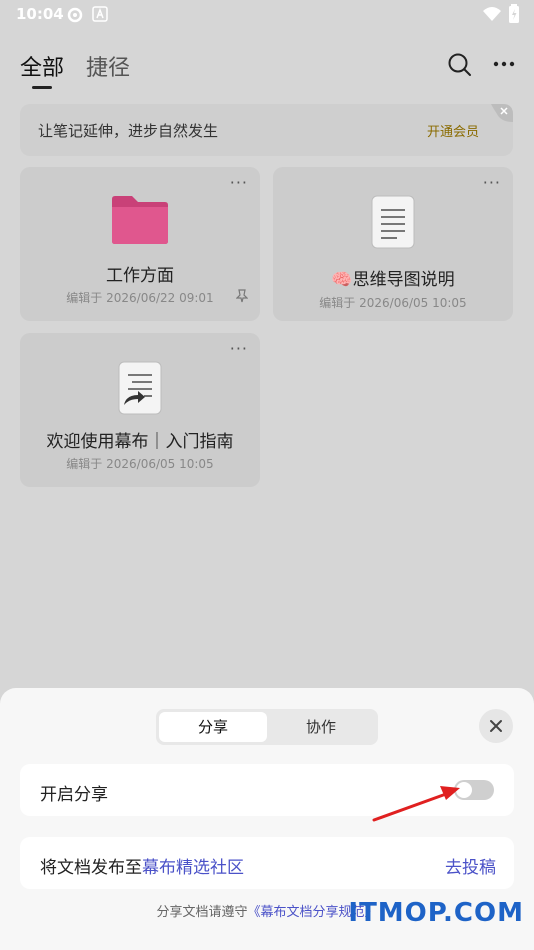  What do you see at coordinates (436, 913) in the screenshot?
I see `watermark: ITMOP.COM` at bounding box center [436, 913].